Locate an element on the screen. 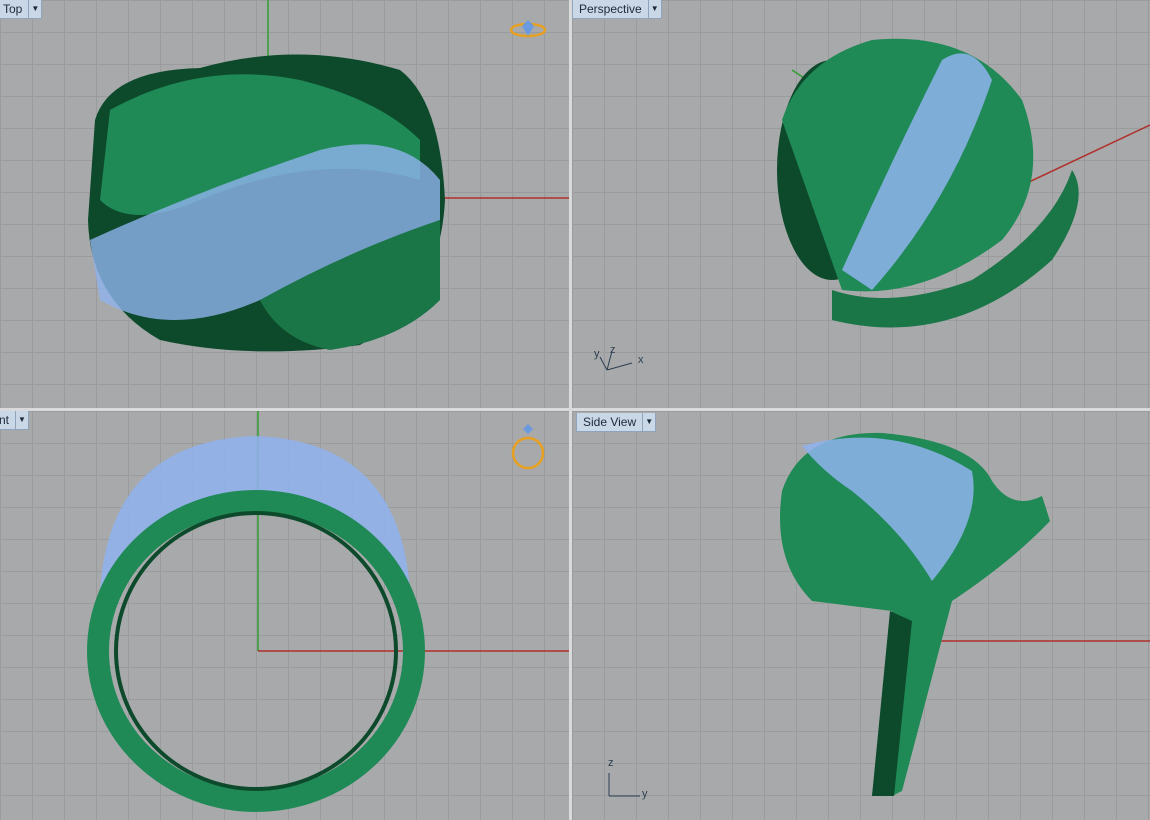 The image size is (1150, 820). viewport-tab-side: Side View ▼ is located at coordinates (616, 422).